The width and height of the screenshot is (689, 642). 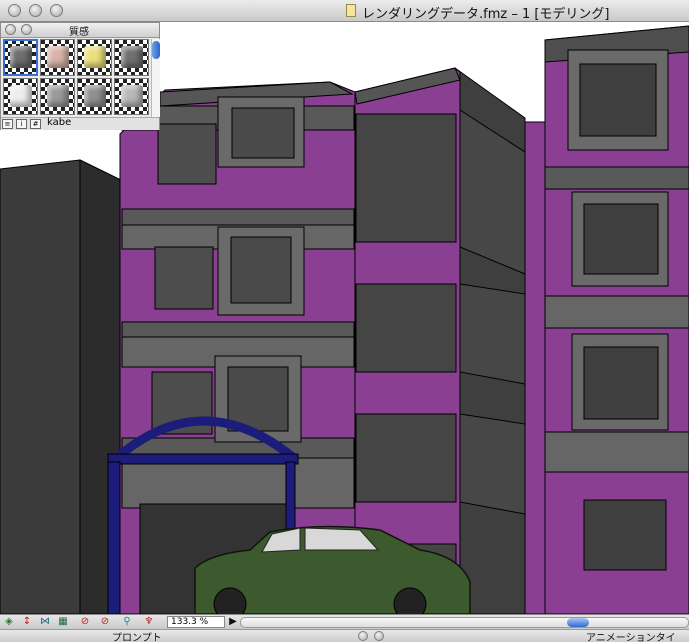 What do you see at coordinates (85, 622) in the screenshot?
I see `prohibit-icon: ⊘` at bounding box center [85, 622].